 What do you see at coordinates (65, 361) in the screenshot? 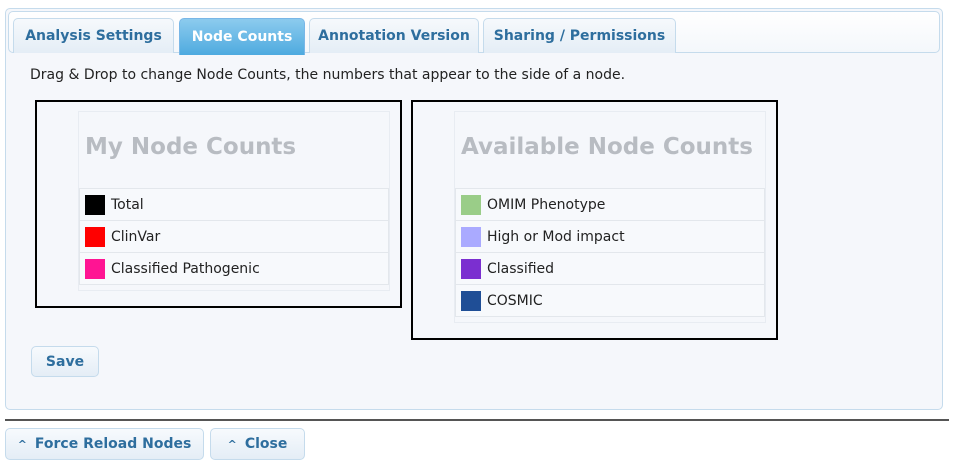
I see `save-button: Save` at bounding box center [65, 361].